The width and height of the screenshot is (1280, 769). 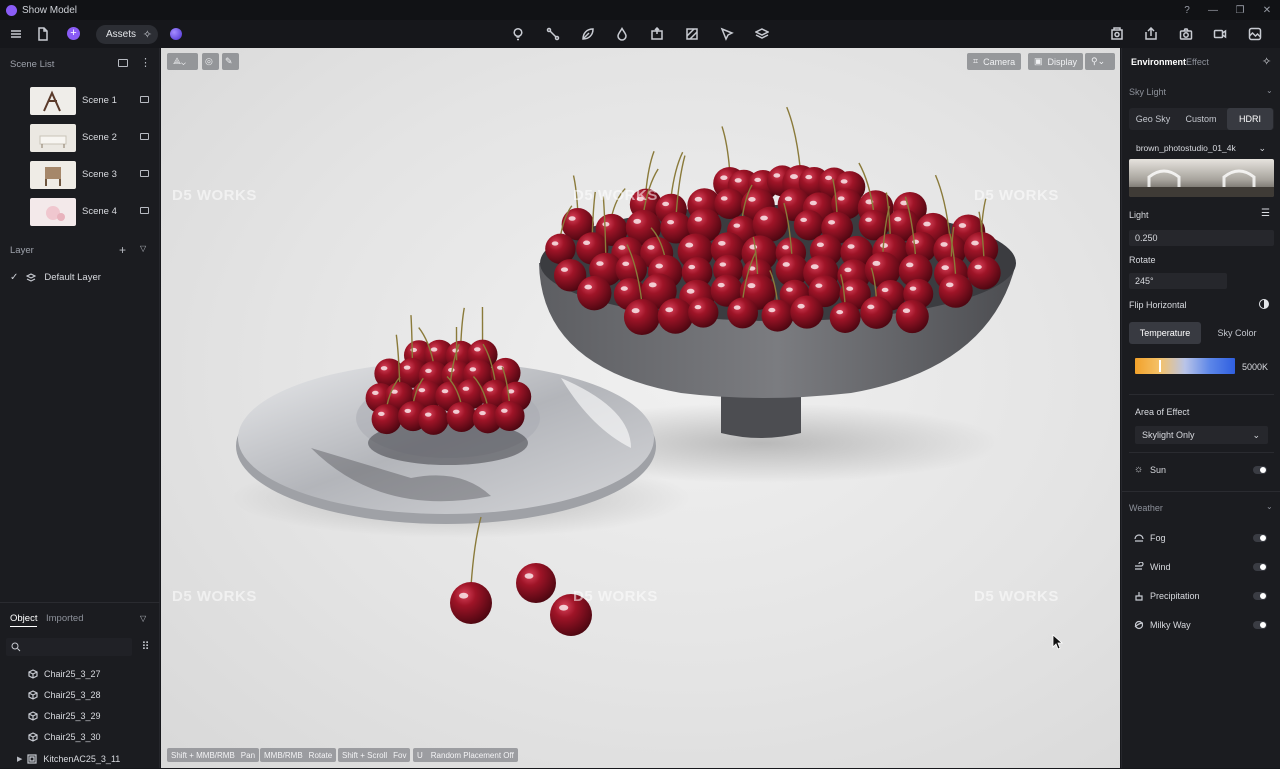 I want to click on render-queue-icon, so click(x=1117, y=34).